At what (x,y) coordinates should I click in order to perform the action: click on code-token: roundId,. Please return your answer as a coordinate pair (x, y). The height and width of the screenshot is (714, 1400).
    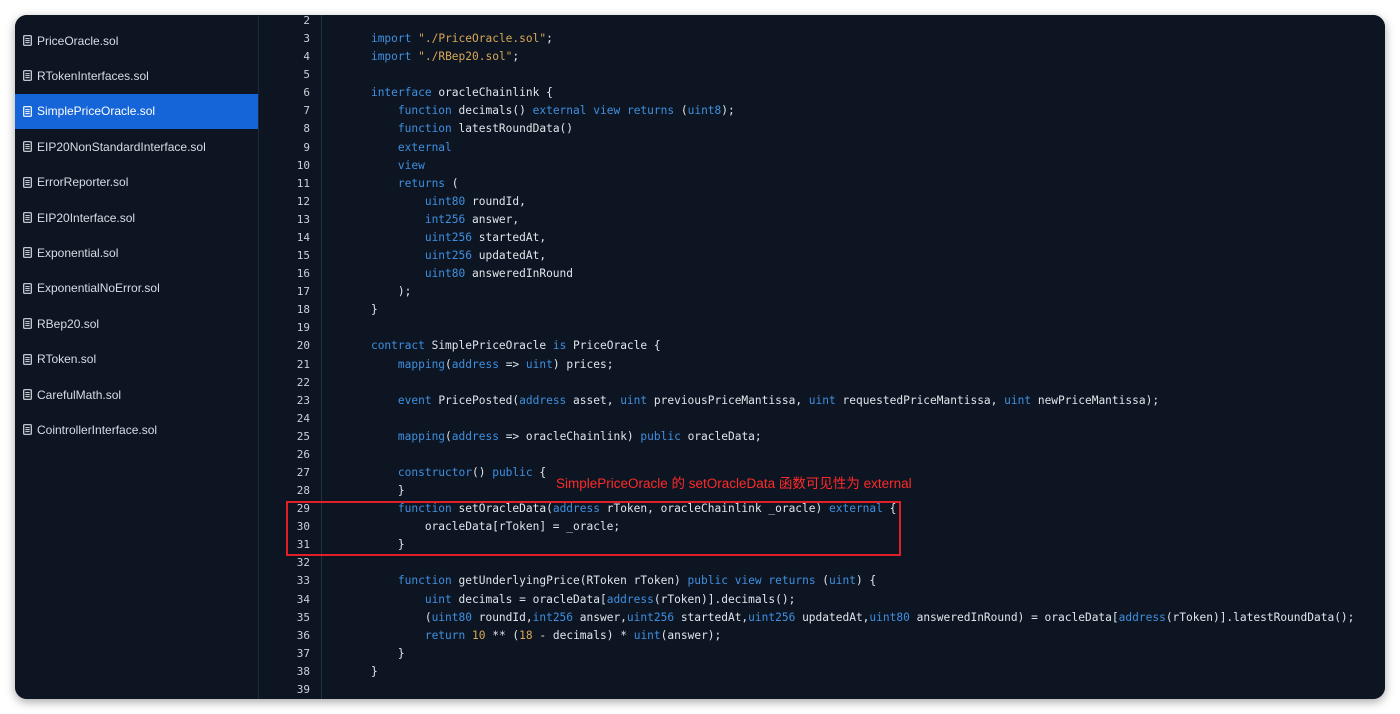
    Looking at the image, I should click on (502, 617).